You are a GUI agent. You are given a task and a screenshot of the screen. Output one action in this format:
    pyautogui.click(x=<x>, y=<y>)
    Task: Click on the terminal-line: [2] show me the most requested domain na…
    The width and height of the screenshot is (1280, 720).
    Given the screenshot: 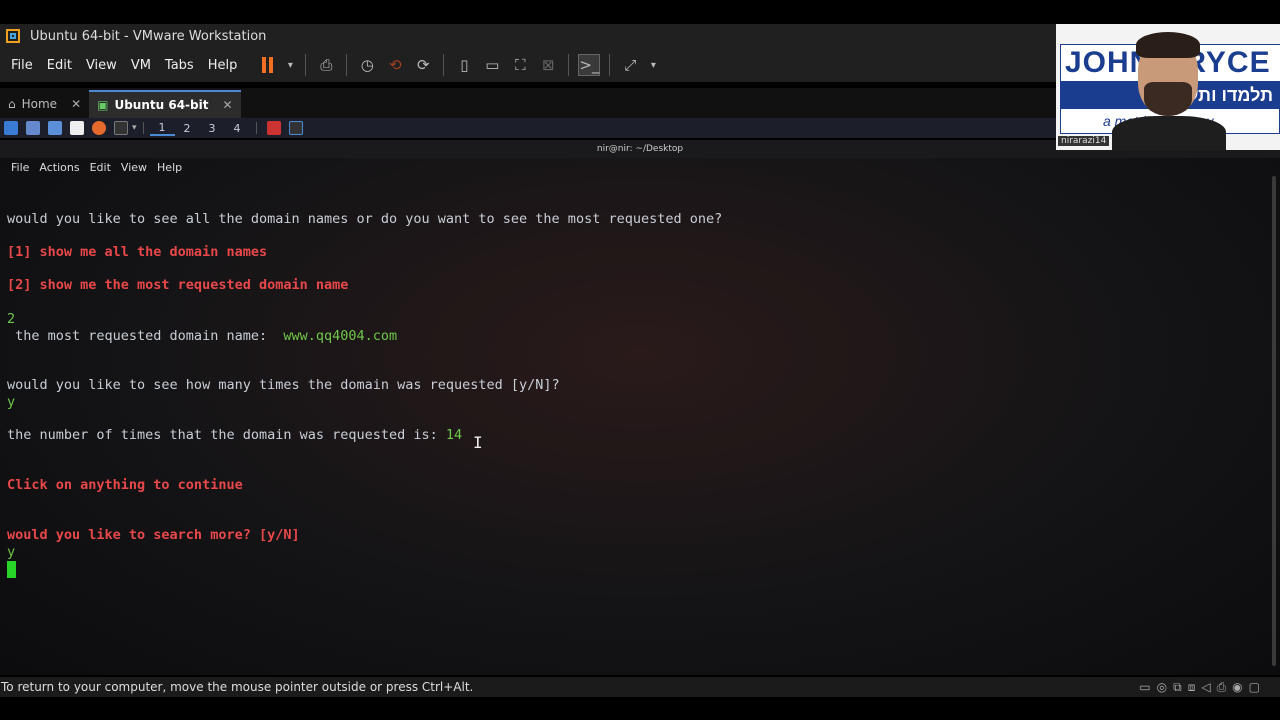 What is the action you would take?
    pyautogui.click(x=178, y=285)
    